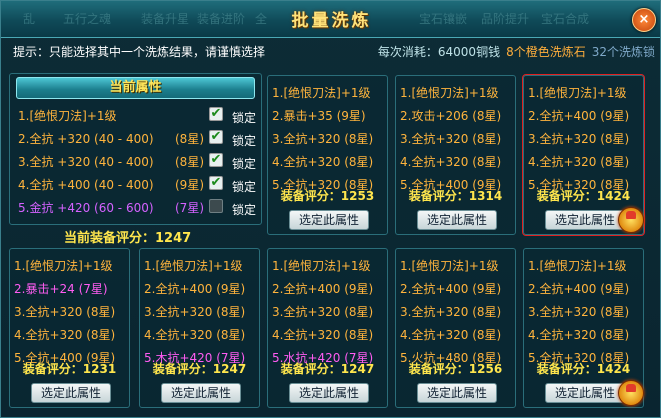 Image resolution: width=661 pixels, height=418 pixels. I want to click on current-attr-star: (9星), so click(189, 185).